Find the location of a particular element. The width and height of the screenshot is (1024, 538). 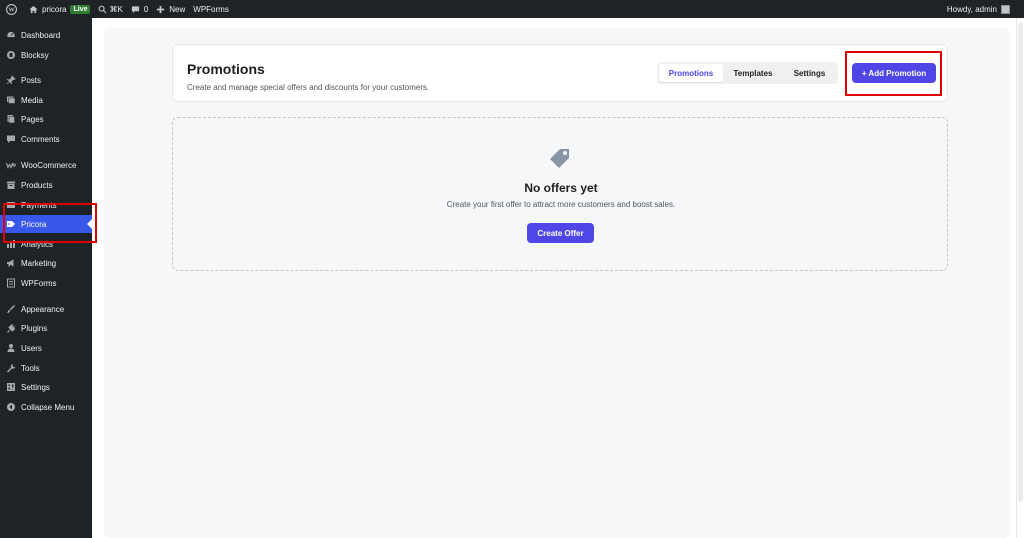

new-content-button: New is located at coordinates (170, 9).